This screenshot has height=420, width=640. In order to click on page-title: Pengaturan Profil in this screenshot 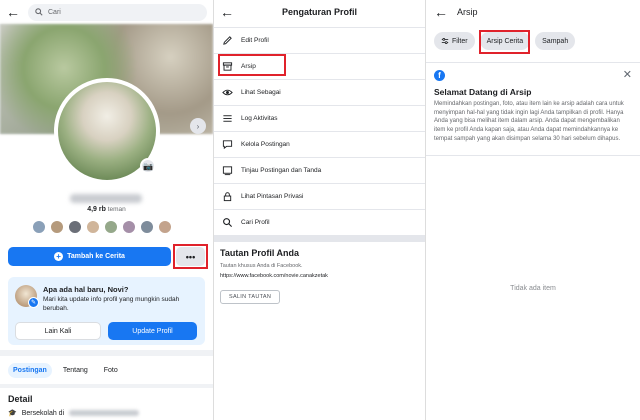, I will do `click(319, 12)`.